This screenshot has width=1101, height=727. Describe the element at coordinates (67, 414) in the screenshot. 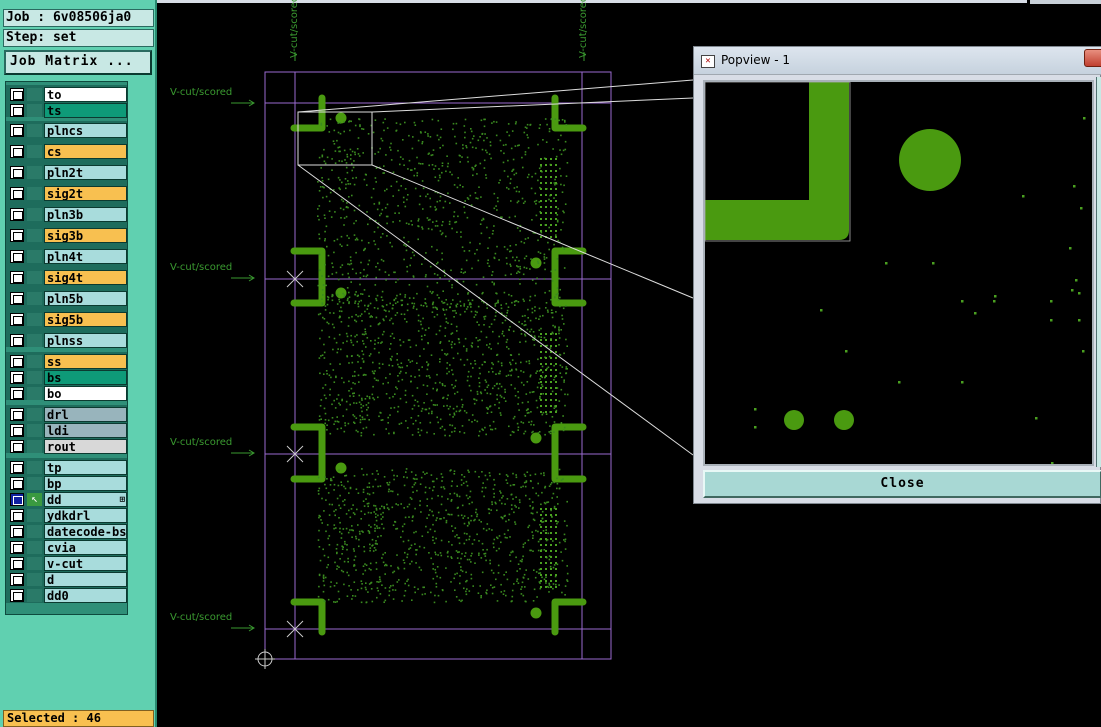

I see `layer-row-drl: drl` at that location.